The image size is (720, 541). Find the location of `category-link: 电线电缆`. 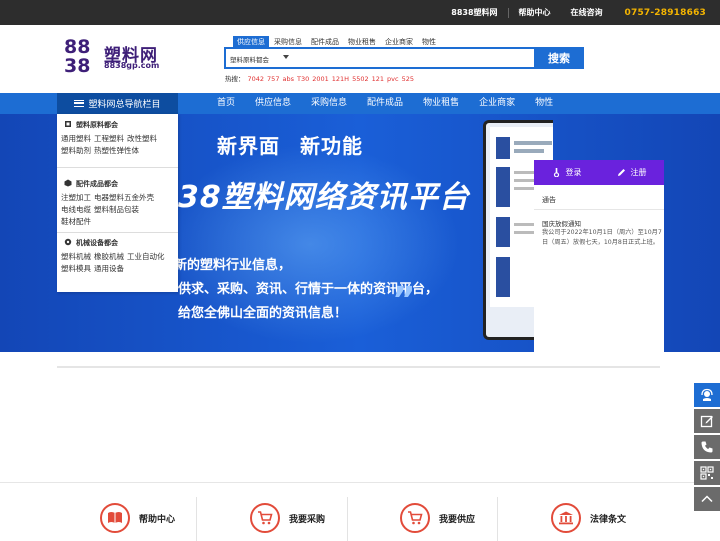

category-link: 电线电缆 is located at coordinates (76, 209).